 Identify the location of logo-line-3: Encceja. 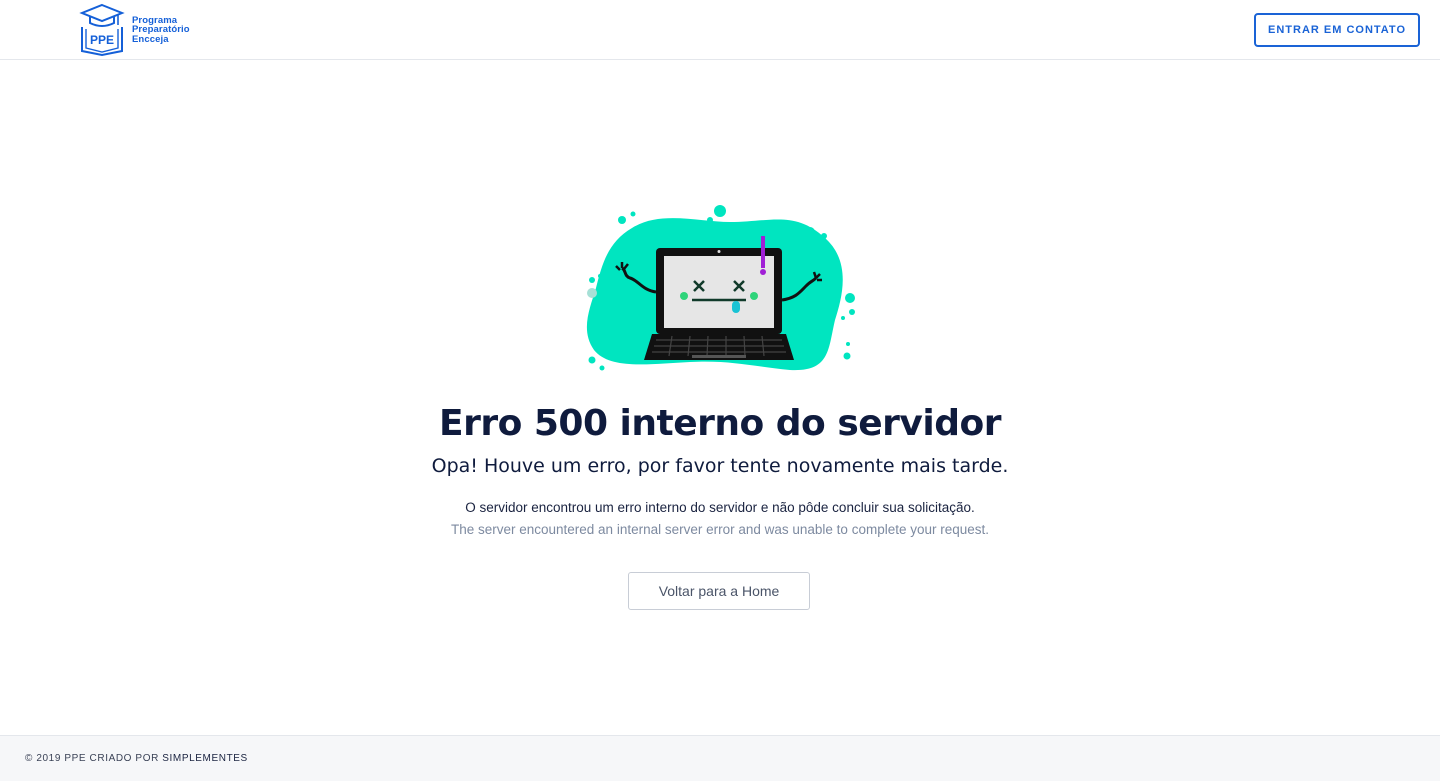
(150, 39).